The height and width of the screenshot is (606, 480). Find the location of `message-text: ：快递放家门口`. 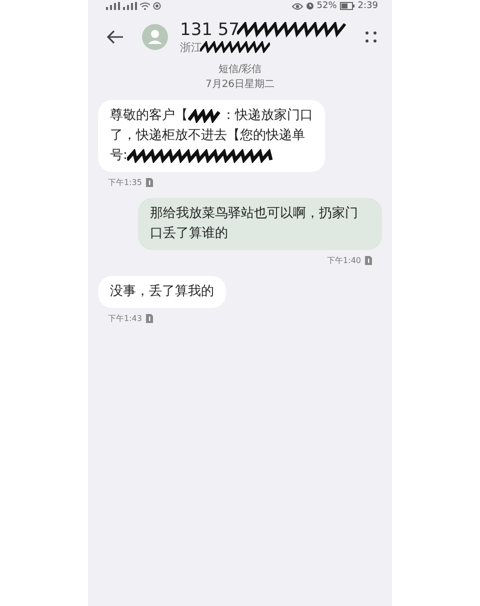

message-text: ：快递放家门口 is located at coordinates (267, 116).